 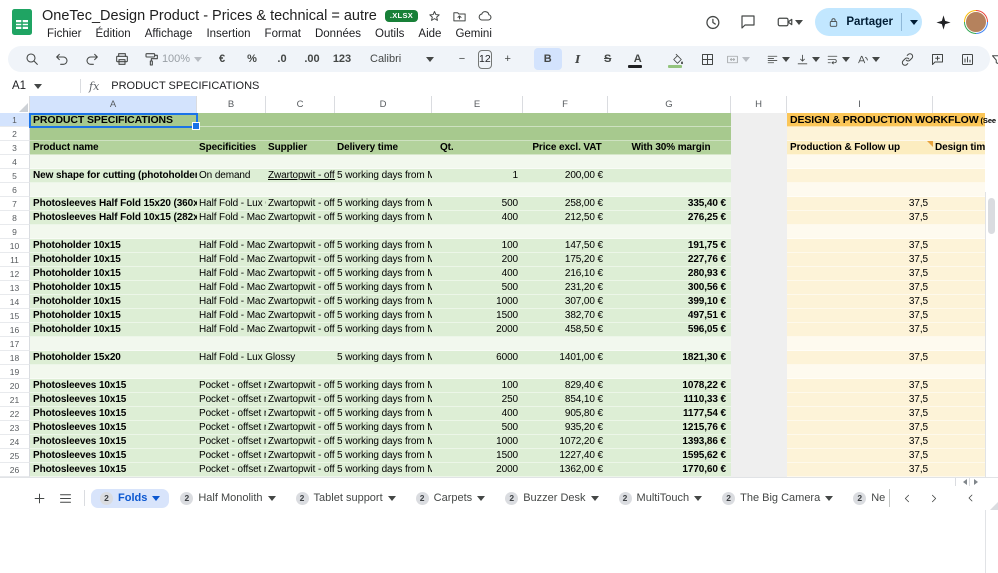 What do you see at coordinates (15, 204) in the screenshot?
I see `row-header-7: 7` at bounding box center [15, 204].